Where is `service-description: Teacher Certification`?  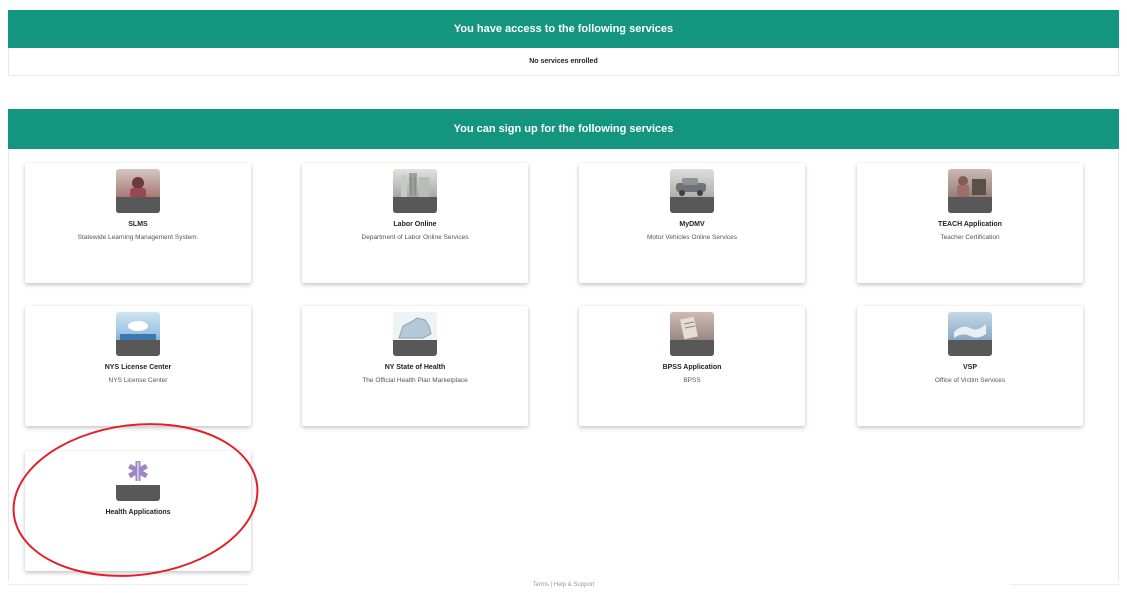 service-description: Teacher Certification is located at coordinates (970, 237).